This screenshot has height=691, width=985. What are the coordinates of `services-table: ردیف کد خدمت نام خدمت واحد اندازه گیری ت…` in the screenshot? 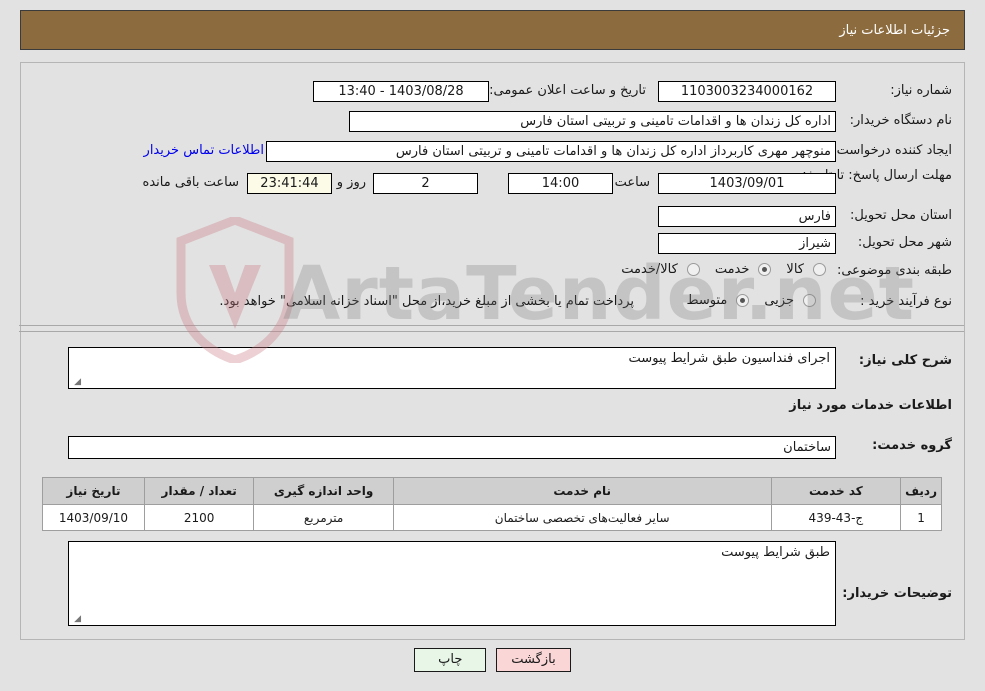 It's located at (492, 504).